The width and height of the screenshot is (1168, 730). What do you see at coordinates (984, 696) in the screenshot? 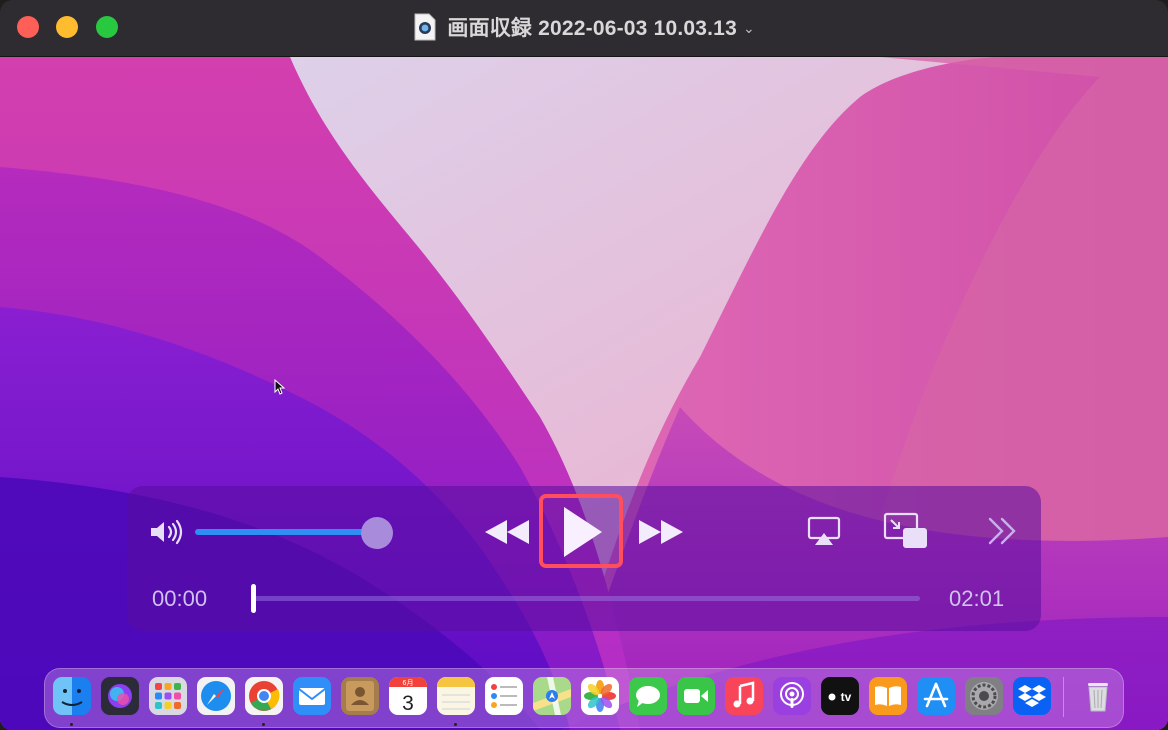
I see `system-preferences-icon` at bounding box center [984, 696].